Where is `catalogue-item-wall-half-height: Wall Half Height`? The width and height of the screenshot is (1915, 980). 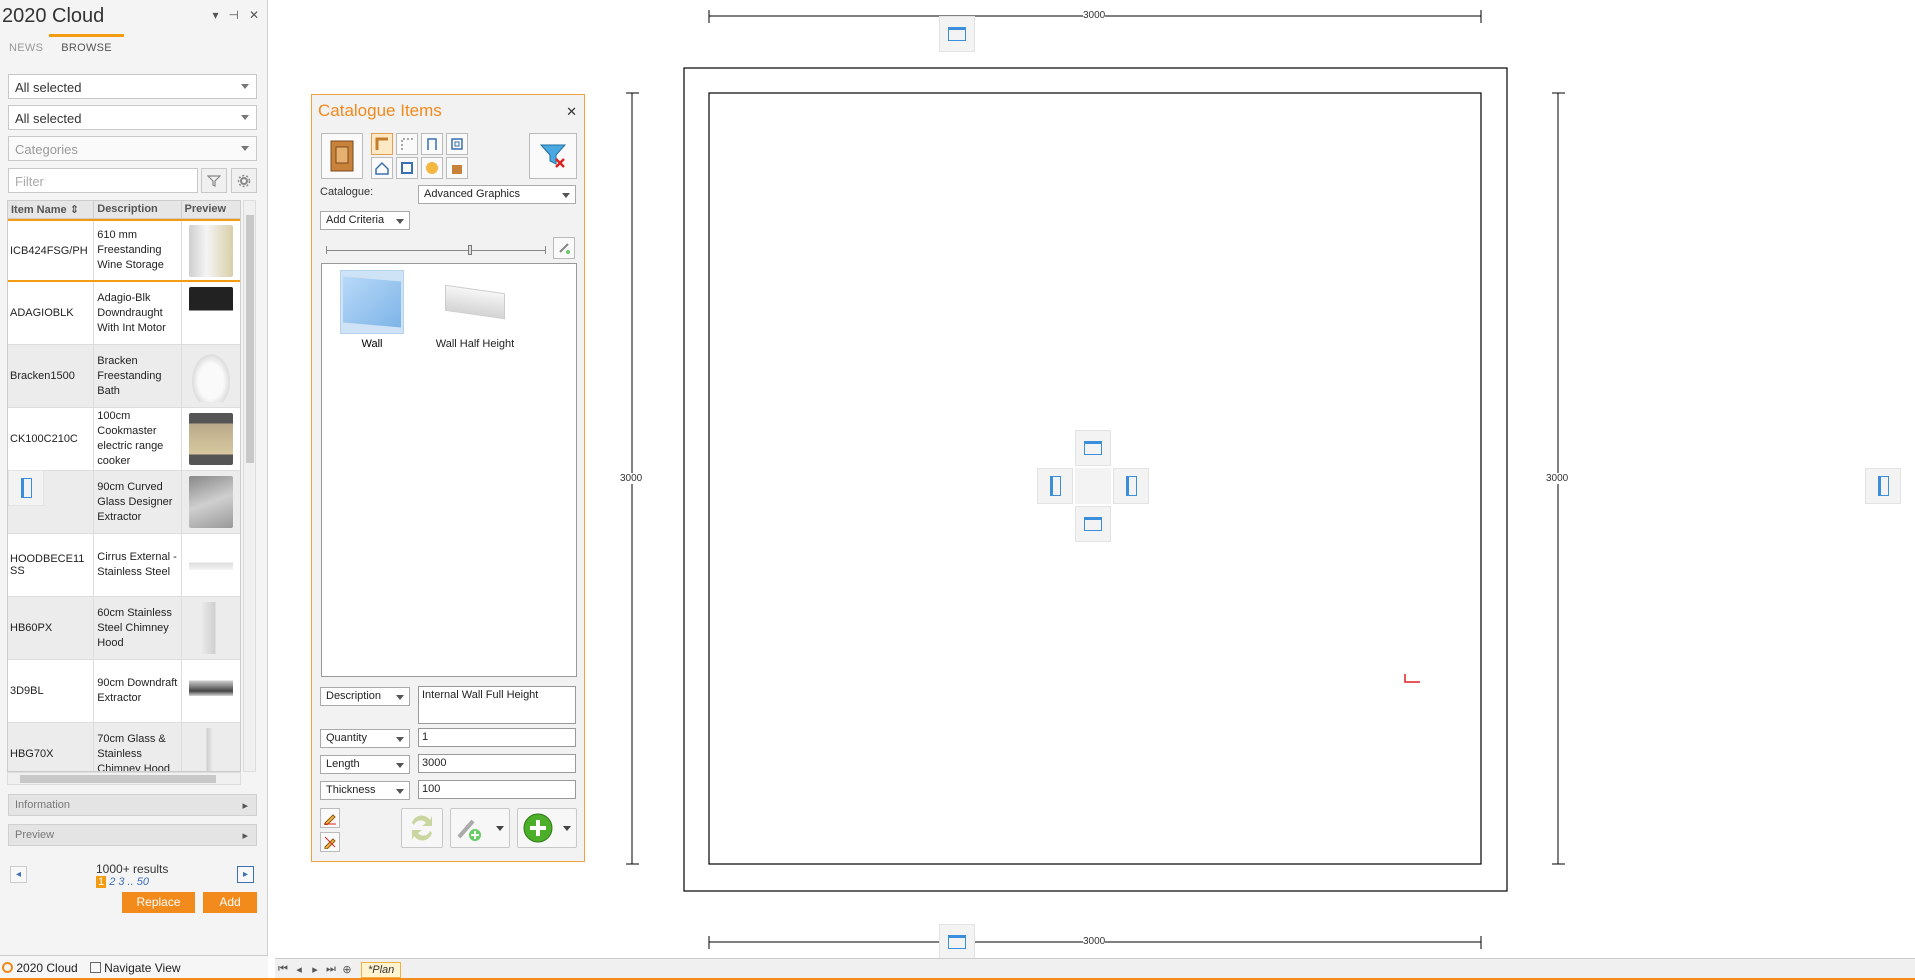 catalogue-item-wall-half-height: Wall Half Height is located at coordinates (475, 310).